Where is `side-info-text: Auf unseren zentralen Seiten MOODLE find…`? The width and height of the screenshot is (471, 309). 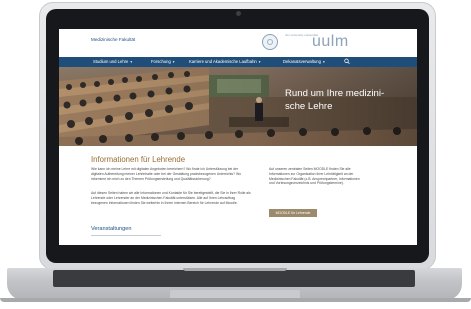
side-info-text: Auf unseren zentralen Seiten MOODLE find… is located at coordinates (314, 176).